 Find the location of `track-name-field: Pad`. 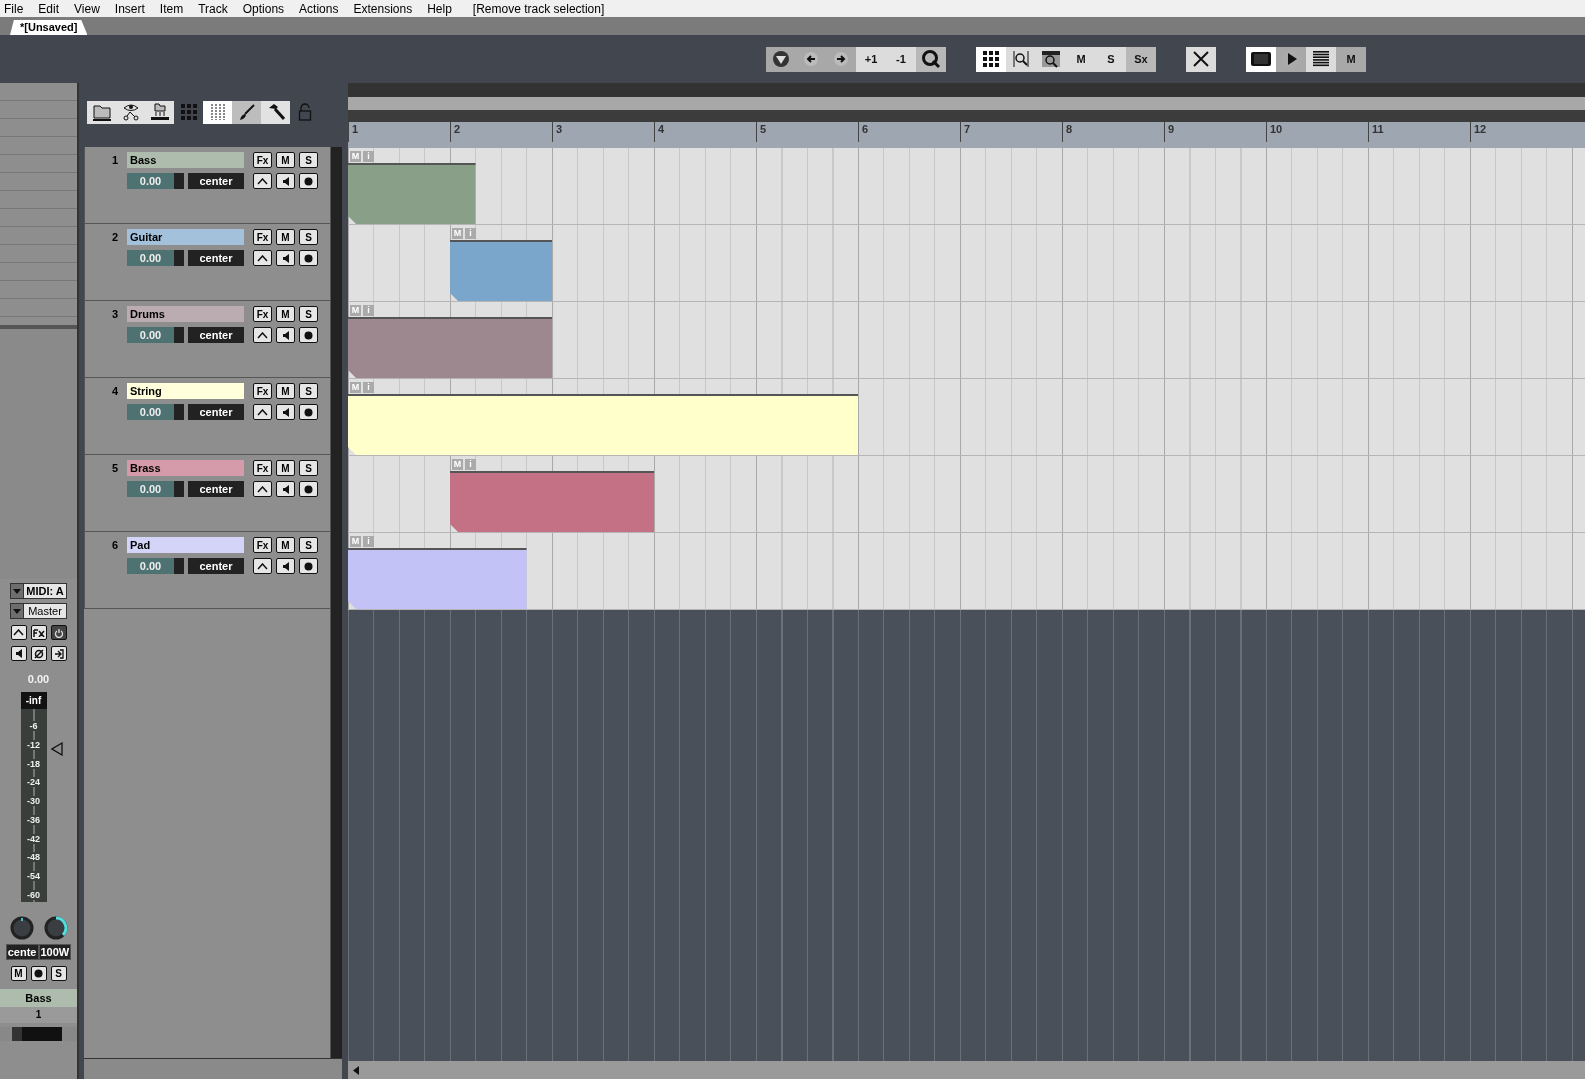

track-name-field: Pad is located at coordinates (185, 545).